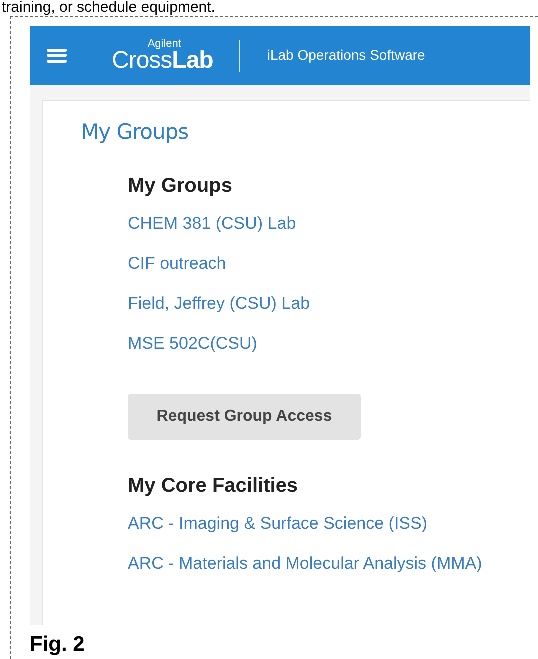 The image size is (538, 659). Describe the element at coordinates (346, 55) in the screenshot. I see `product-name: iLab Operations Software` at that location.